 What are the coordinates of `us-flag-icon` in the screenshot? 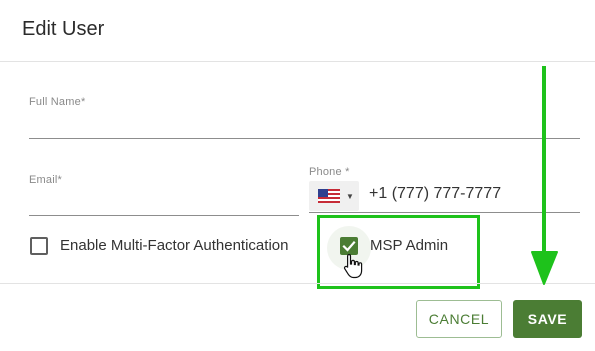 It's located at (329, 196).